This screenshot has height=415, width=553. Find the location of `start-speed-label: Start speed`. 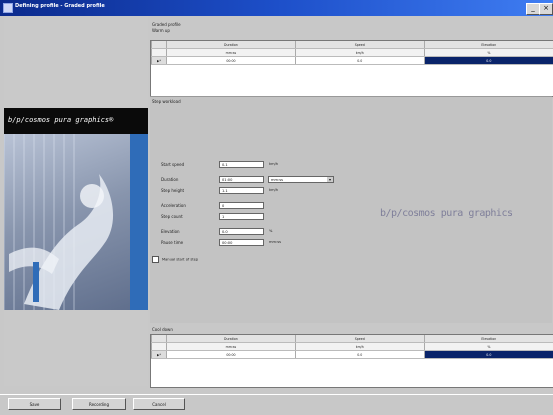

start-speed-label: Start speed is located at coordinates (172, 164).